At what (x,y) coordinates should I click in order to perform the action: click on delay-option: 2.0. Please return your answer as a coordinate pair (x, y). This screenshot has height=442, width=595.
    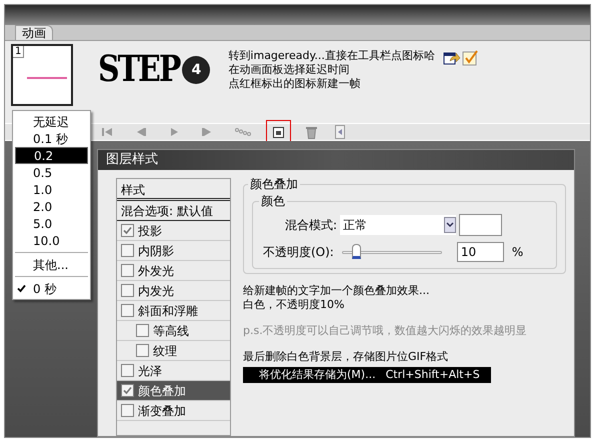
    Looking at the image, I should click on (51, 206).